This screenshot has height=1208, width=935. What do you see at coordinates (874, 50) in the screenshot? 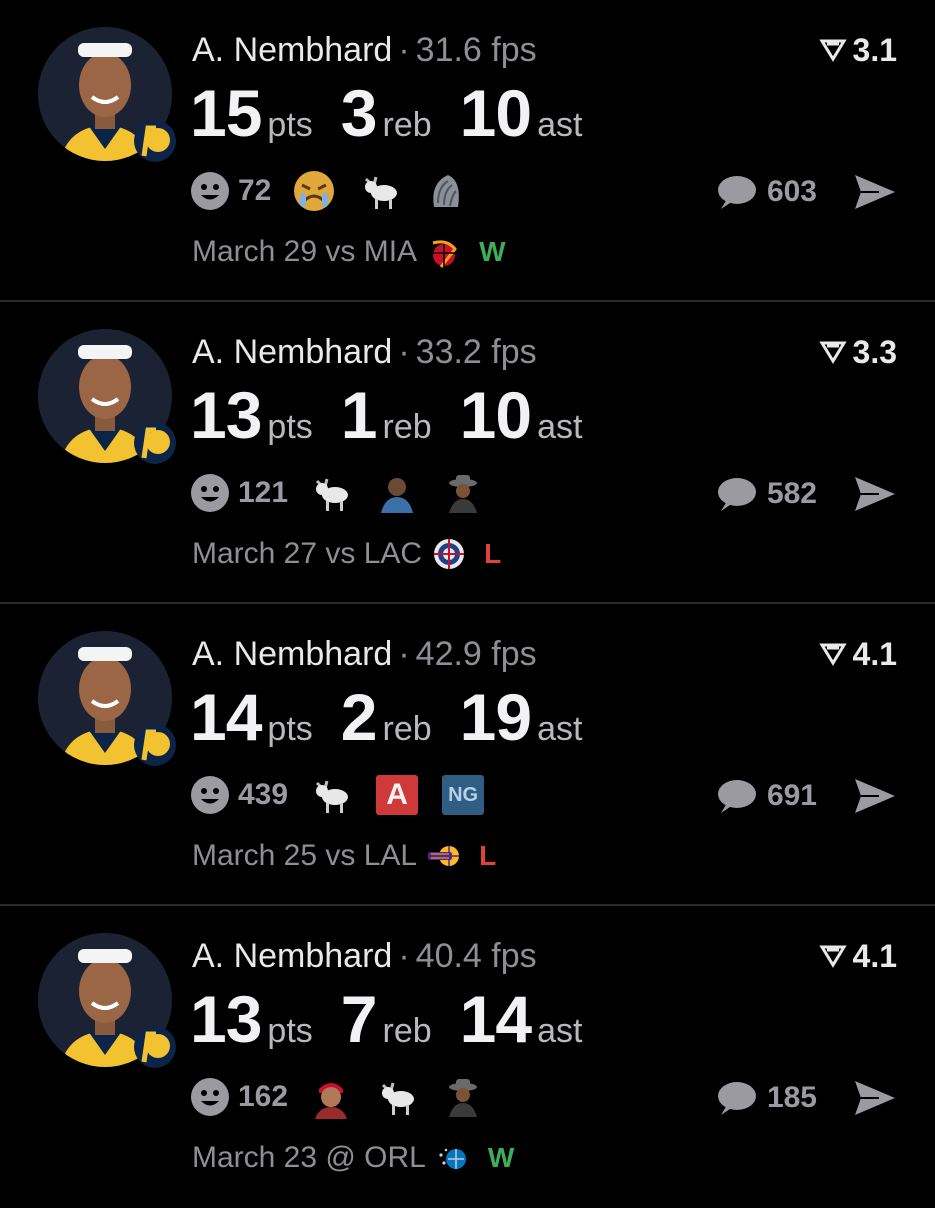
I see `rating-value: 3.1` at bounding box center [874, 50].